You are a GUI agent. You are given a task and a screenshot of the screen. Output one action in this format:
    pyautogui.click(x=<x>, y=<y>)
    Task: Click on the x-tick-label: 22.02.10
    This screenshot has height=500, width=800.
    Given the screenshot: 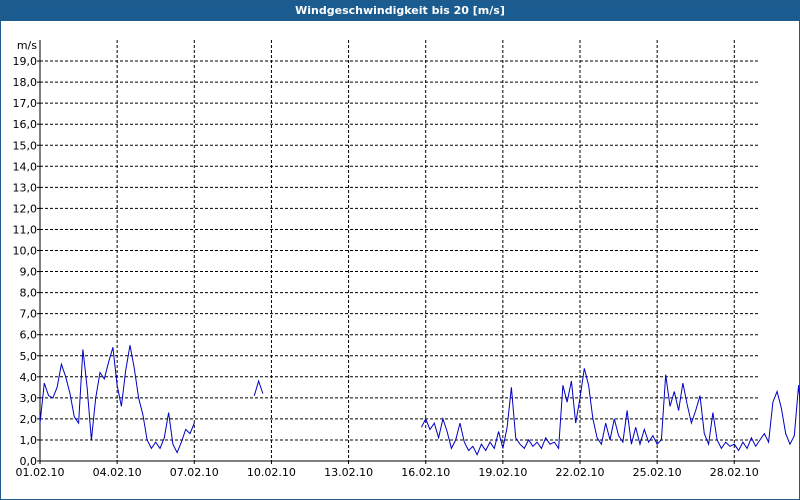 What is the action you would take?
    pyautogui.click(x=580, y=472)
    